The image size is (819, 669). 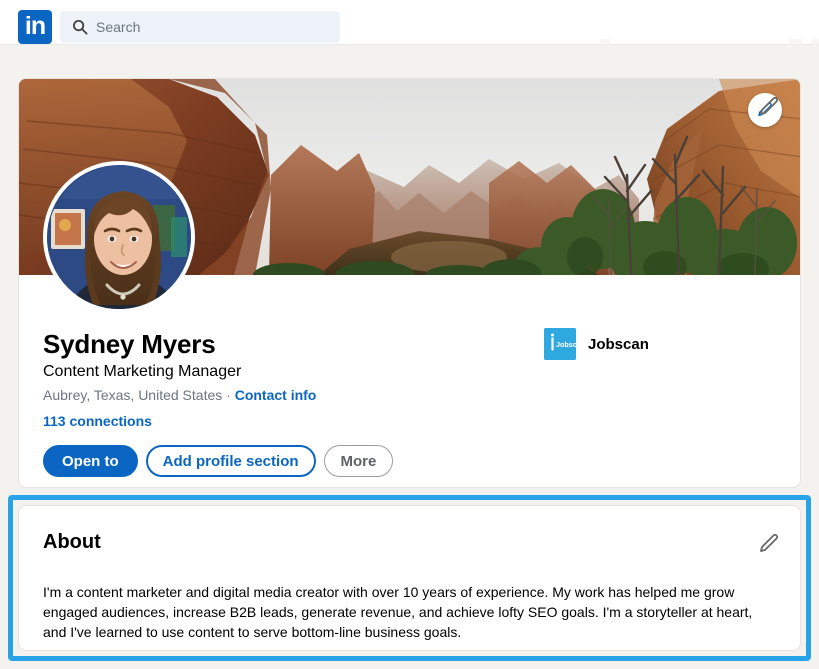 I want to click on about-heading: About, so click(x=72, y=542).